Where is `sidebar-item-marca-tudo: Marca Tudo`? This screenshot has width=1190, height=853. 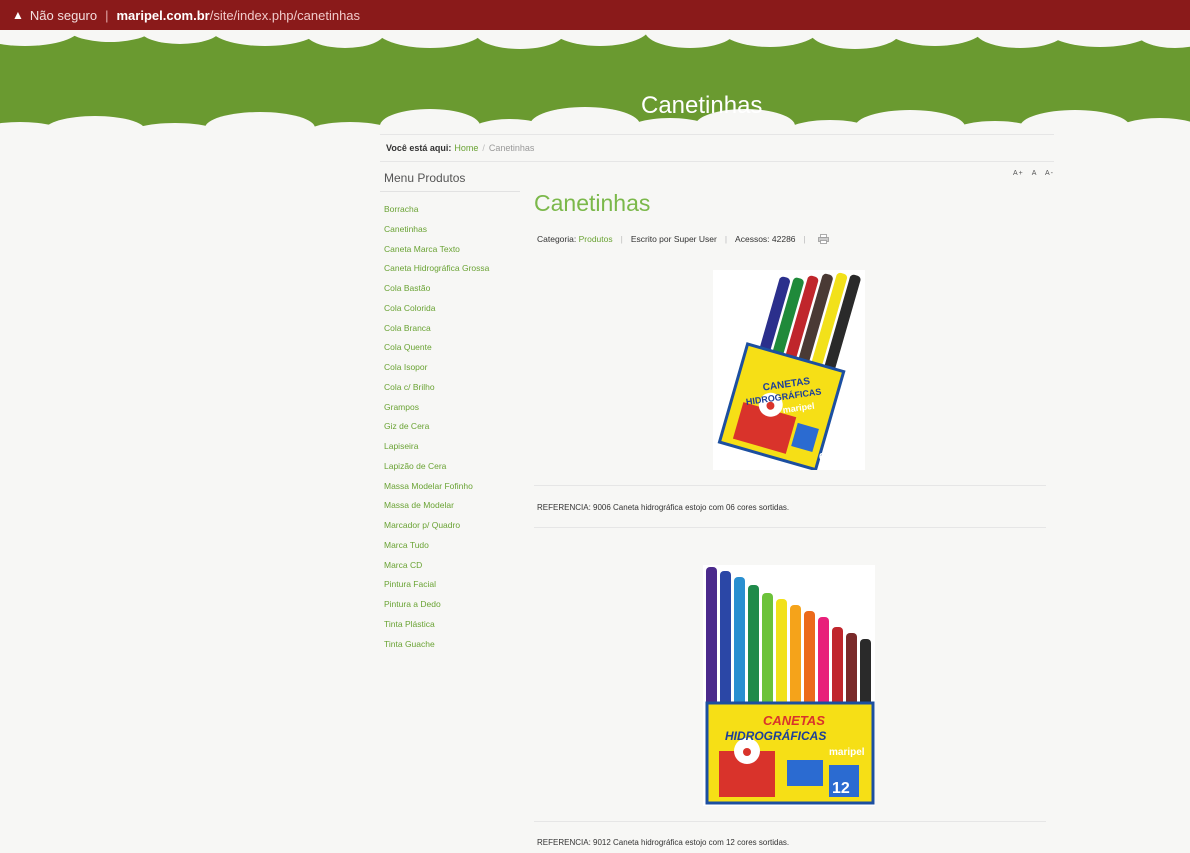 sidebar-item-marca-tudo: Marca Tudo is located at coordinates (436, 546).